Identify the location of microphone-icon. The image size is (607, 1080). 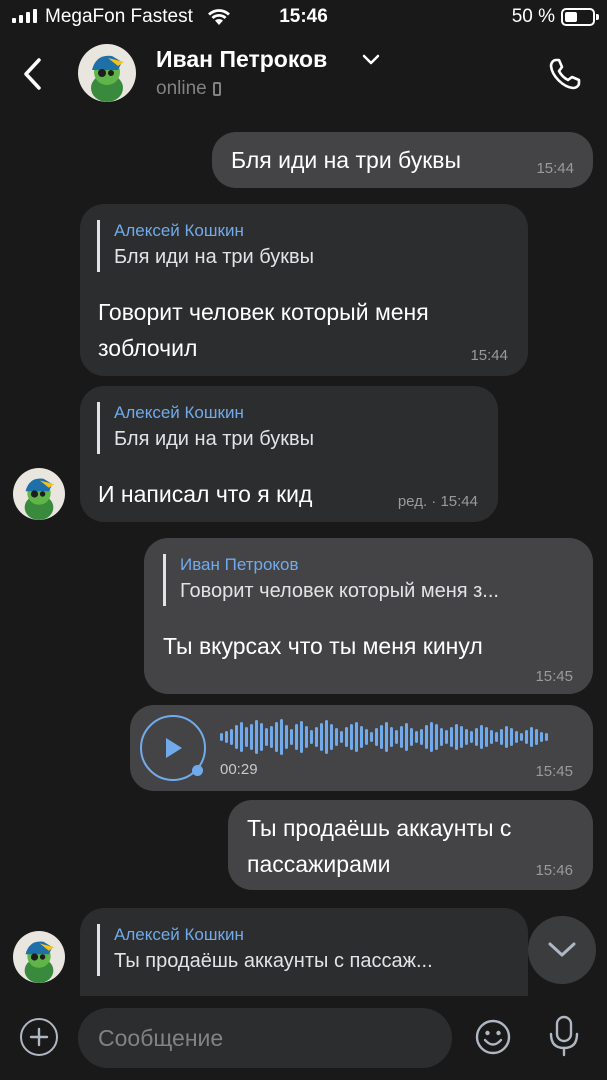
(564, 1036).